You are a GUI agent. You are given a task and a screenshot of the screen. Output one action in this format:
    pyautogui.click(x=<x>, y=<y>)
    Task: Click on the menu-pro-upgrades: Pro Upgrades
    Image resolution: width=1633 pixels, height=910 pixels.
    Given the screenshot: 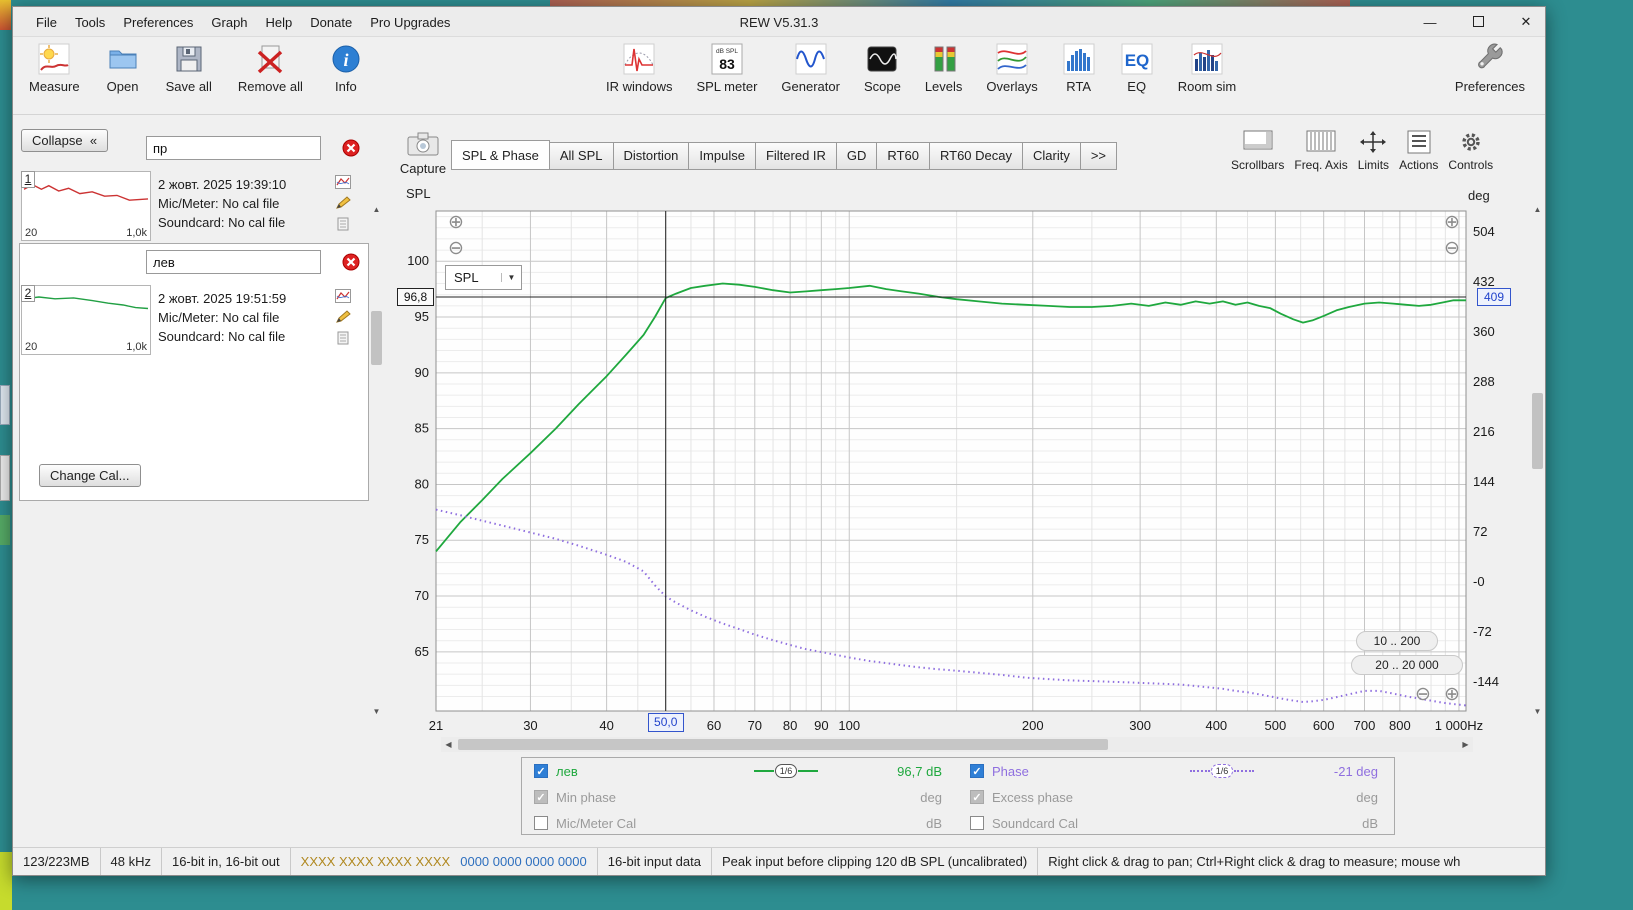 What is the action you would take?
    pyautogui.click(x=410, y=22)
    